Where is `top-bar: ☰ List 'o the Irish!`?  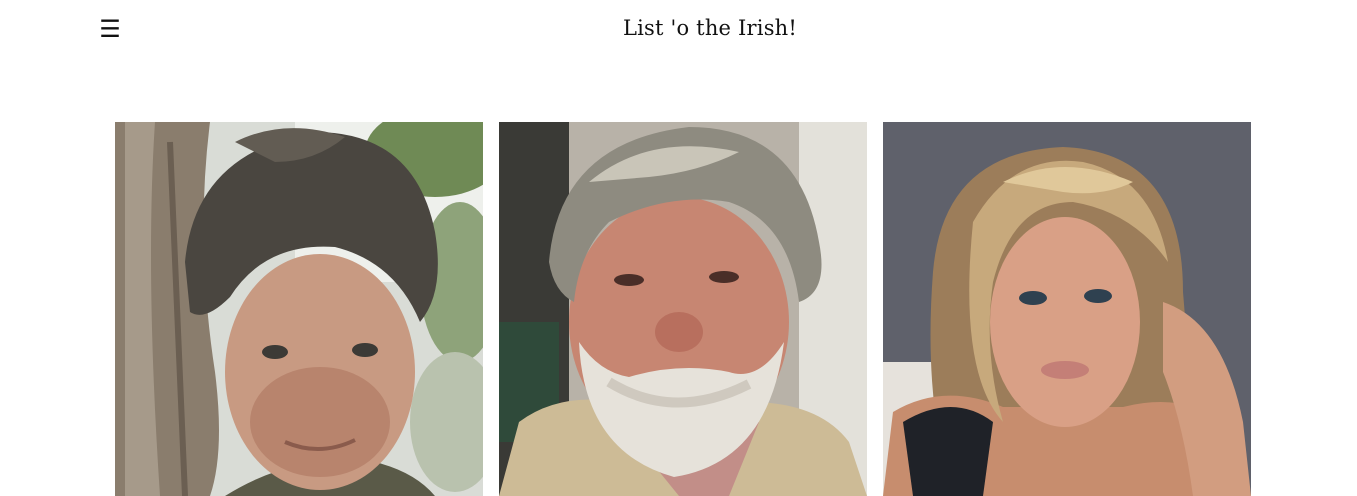 top-bar: ☰ List 'o the Irish! is located at coordinates (678, 30).